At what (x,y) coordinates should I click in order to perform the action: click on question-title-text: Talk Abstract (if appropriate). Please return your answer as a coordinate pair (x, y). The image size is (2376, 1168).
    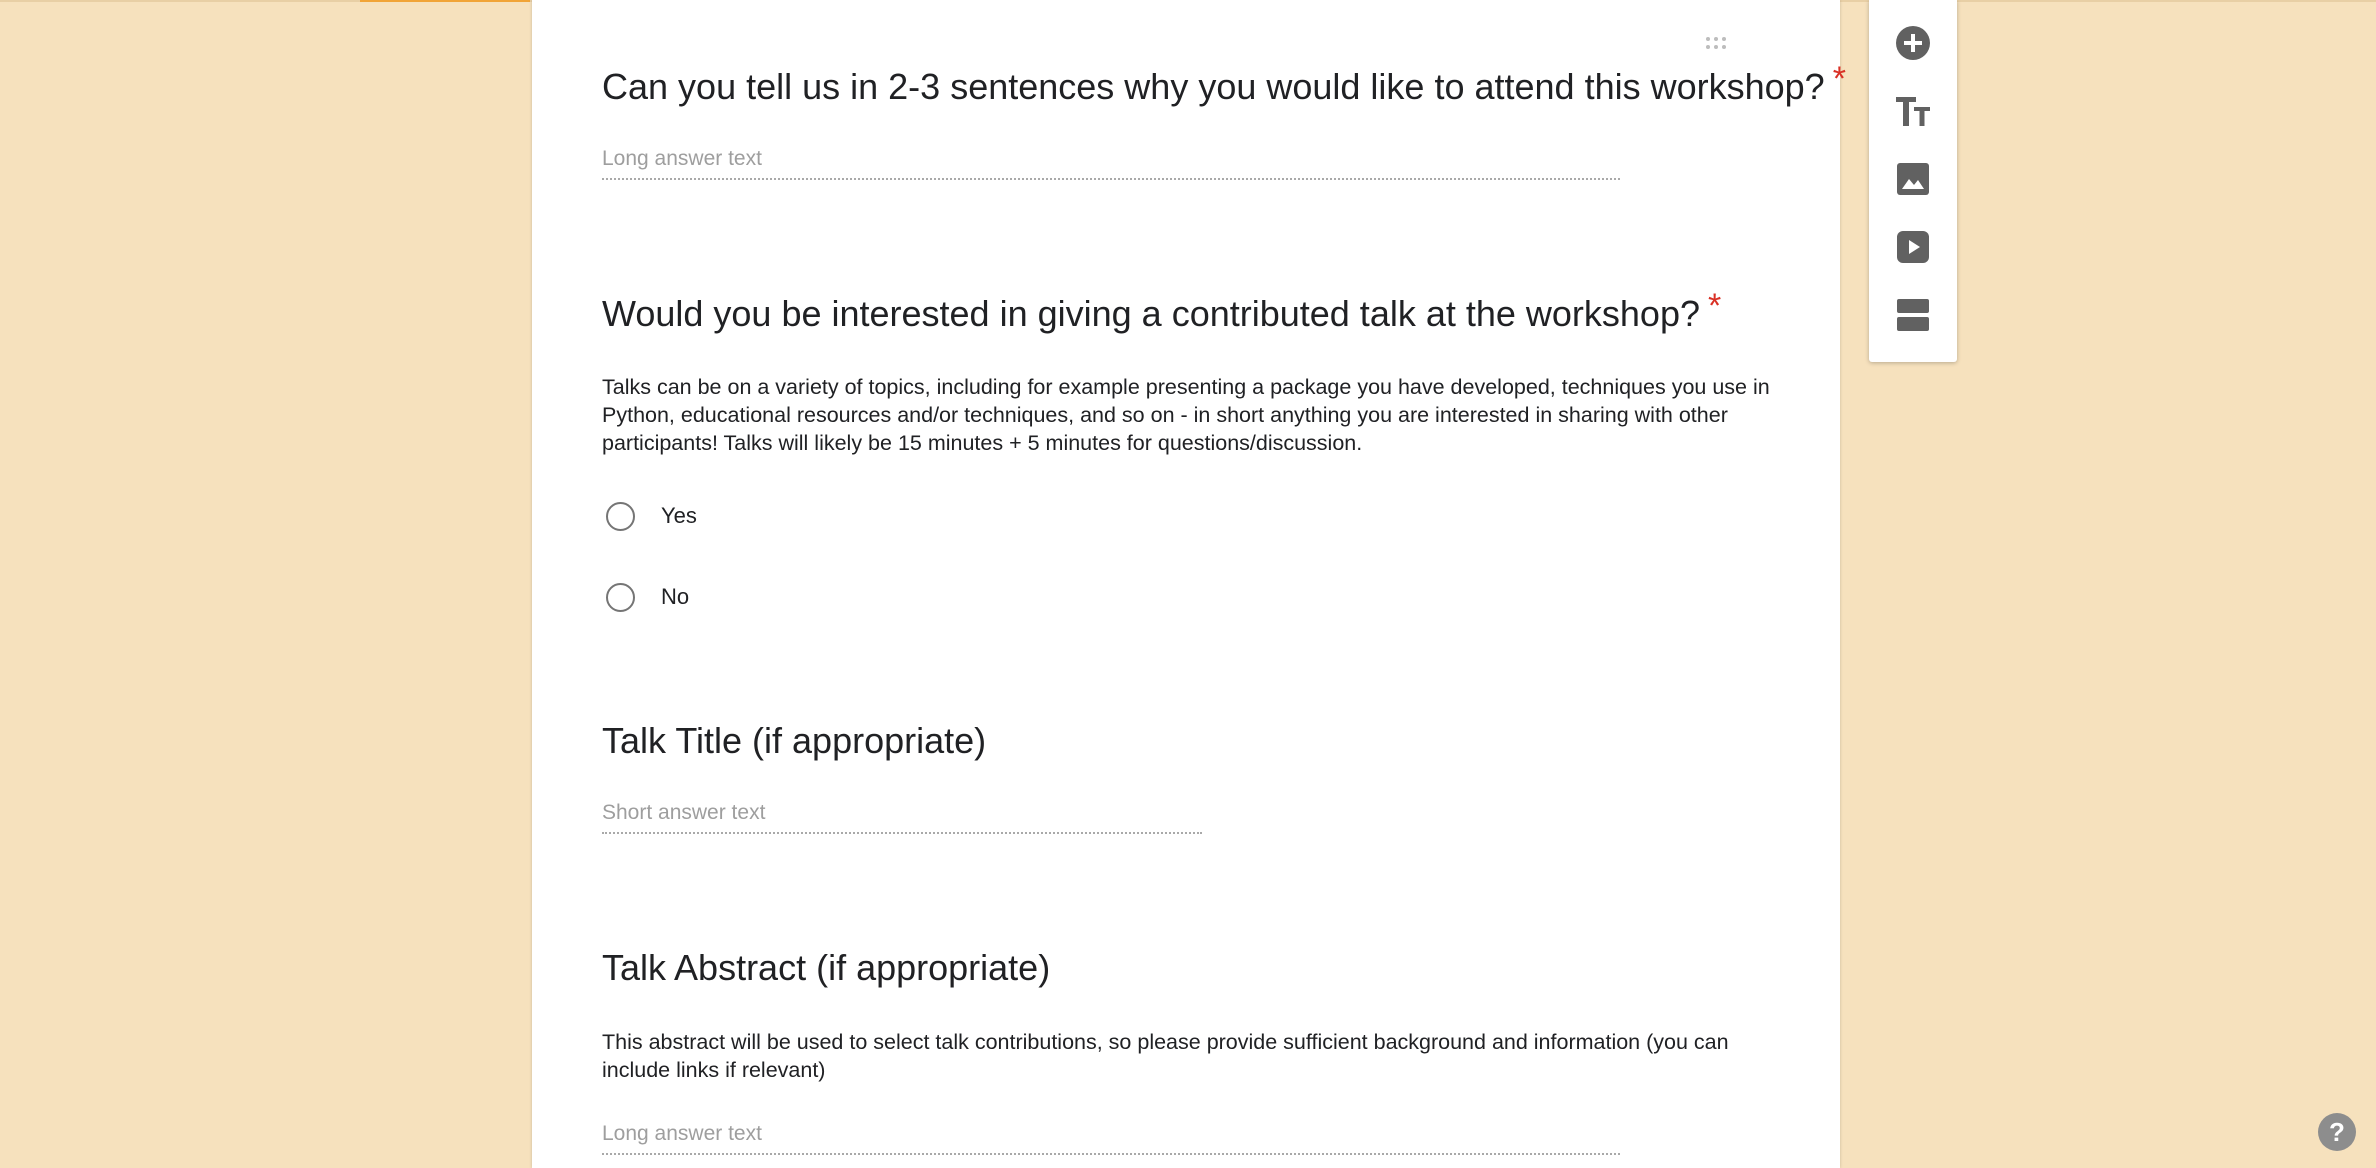
    Looking at the image, I should click on (826, 967).